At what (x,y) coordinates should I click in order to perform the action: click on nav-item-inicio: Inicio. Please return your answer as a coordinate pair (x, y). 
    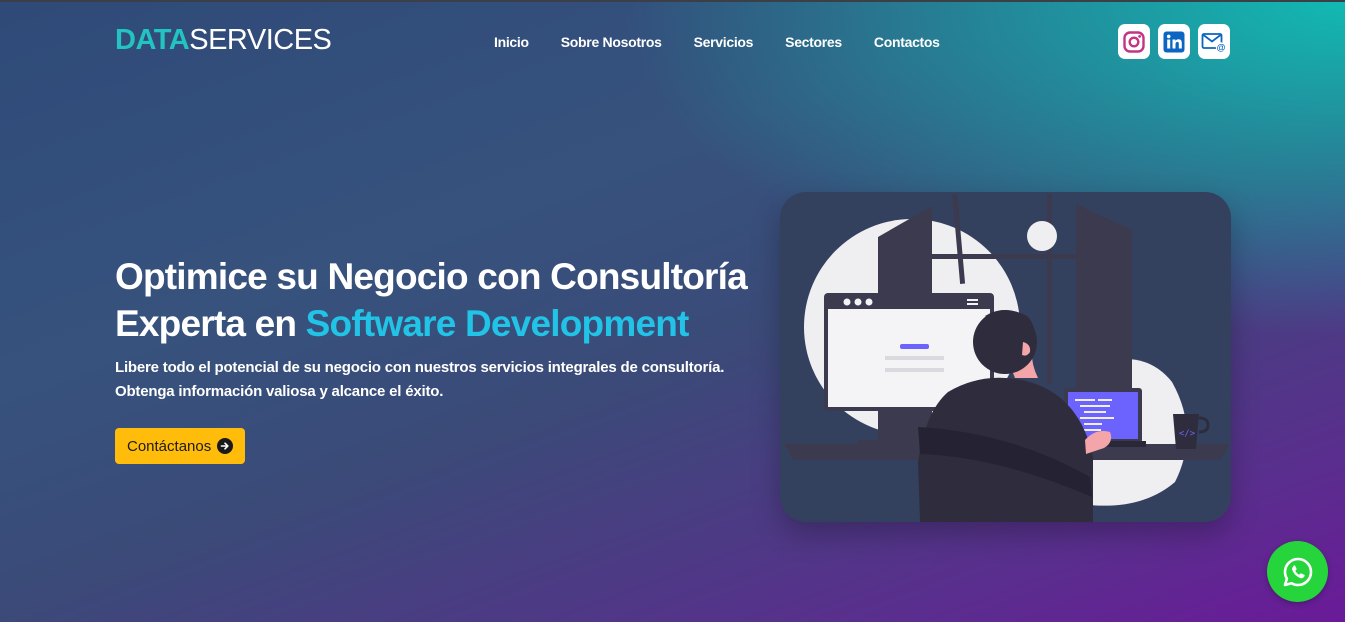
    Looking at the image, I should click on (511, 42).